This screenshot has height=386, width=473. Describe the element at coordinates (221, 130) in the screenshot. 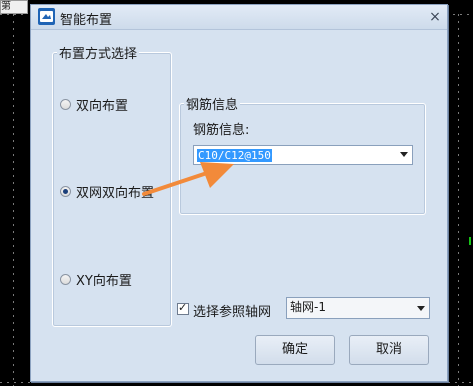

I see `rebar-info-field-label: 钢筋信息:` at that location.